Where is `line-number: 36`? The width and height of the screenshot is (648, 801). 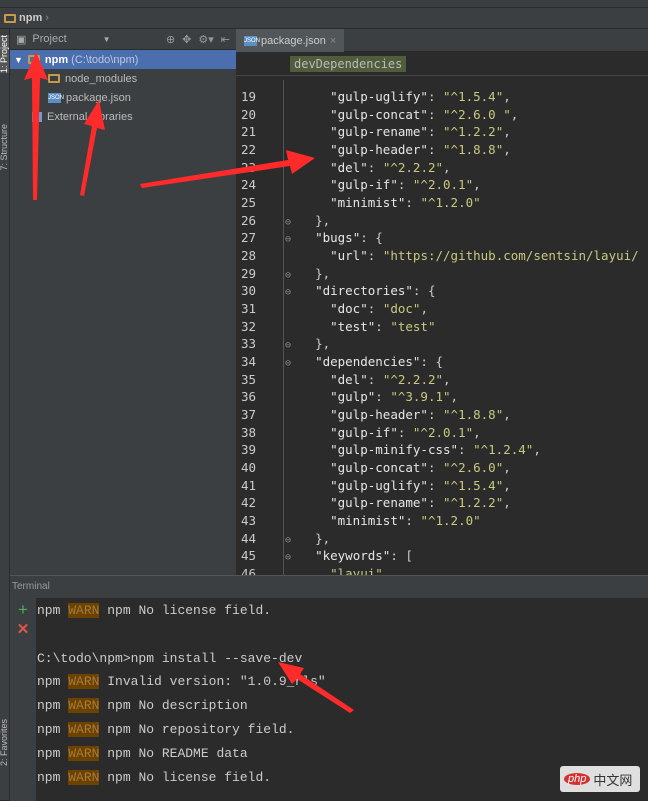 line-number: 36 is located at coordinates (249, 397).